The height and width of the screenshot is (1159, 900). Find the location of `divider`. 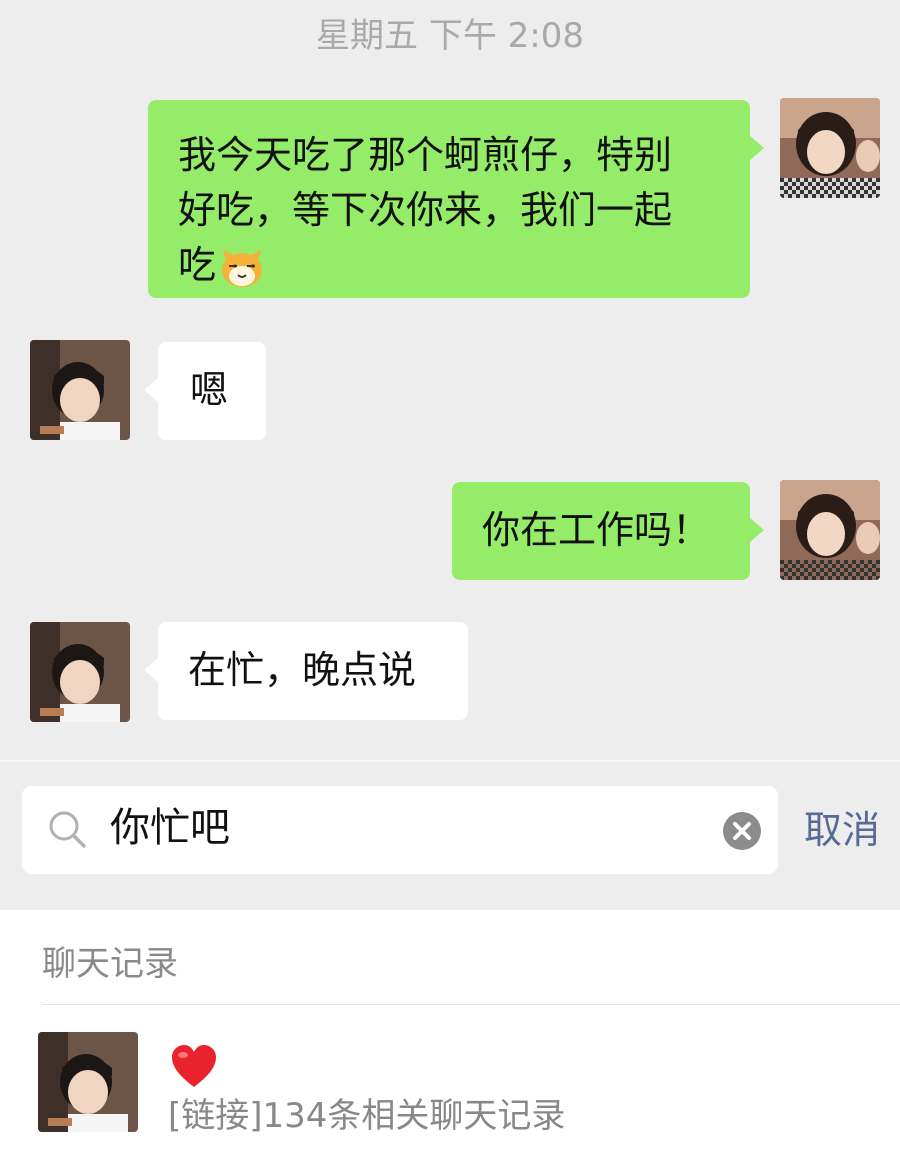

divider is located at coordinates (471, 1004).